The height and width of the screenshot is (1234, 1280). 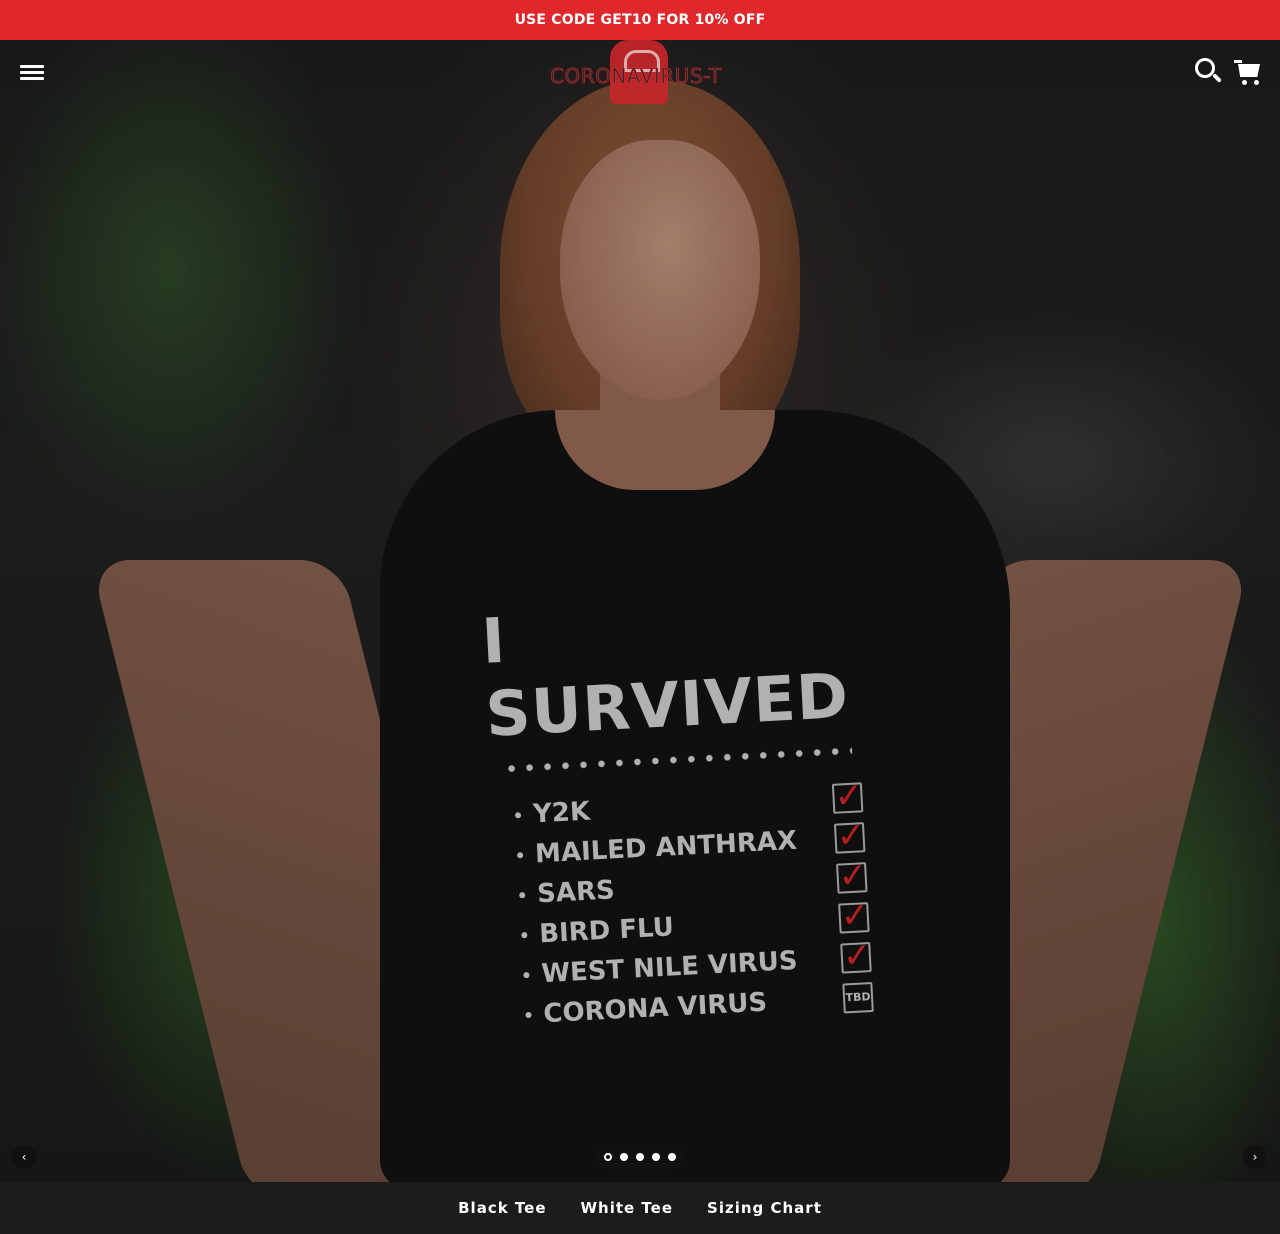 I want to click on slideshow-dots, so click(x=640, y=1157).